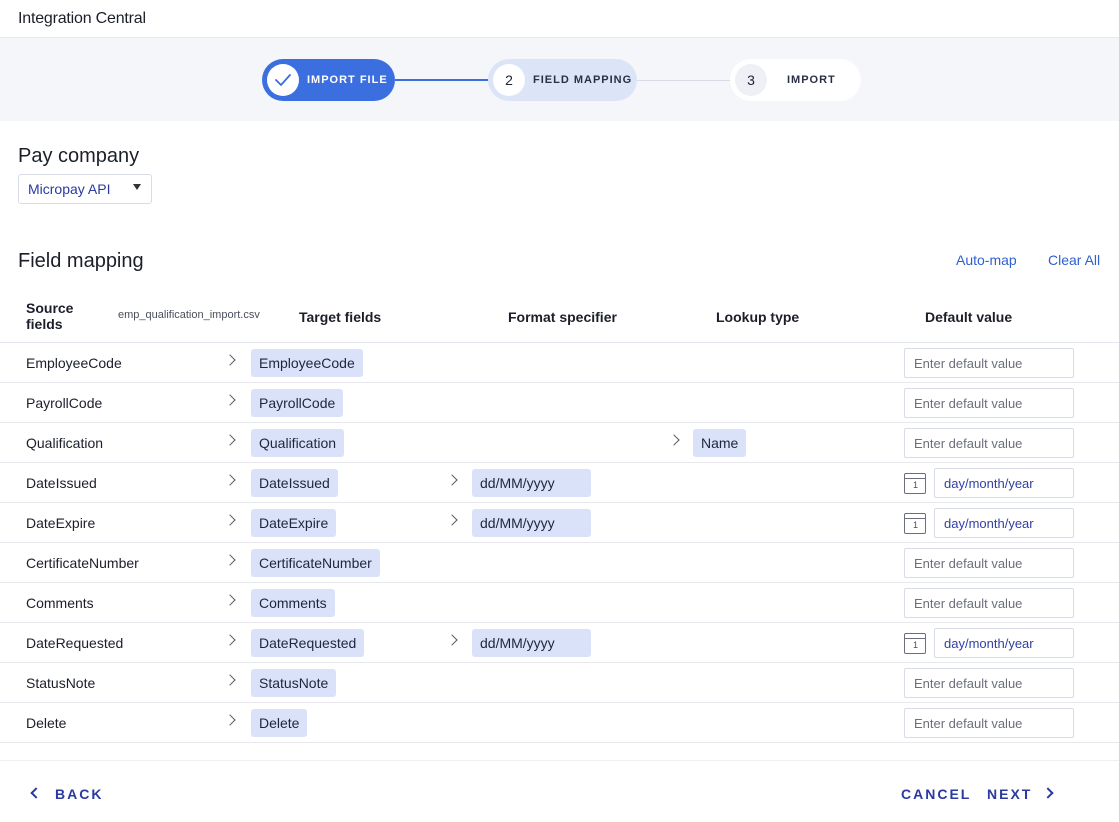 The height and width of the screenshot is (822, 1119). Describe the element at coordinates (986, 260) in the screenshot. I see `auto-map-button: Auto-map` at that location.